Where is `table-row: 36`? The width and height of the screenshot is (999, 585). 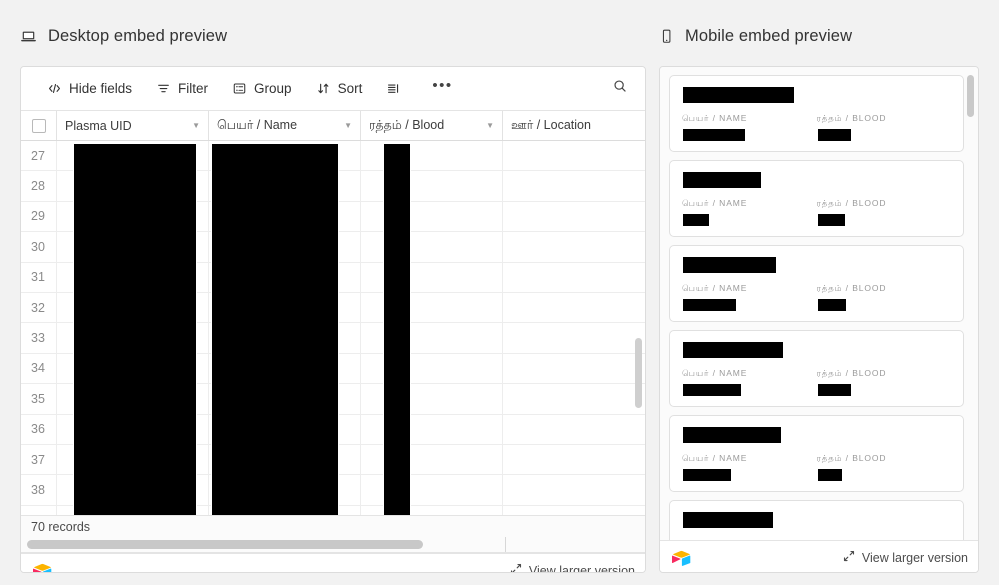
table-row: 36 is located at coordinates (333, 429).